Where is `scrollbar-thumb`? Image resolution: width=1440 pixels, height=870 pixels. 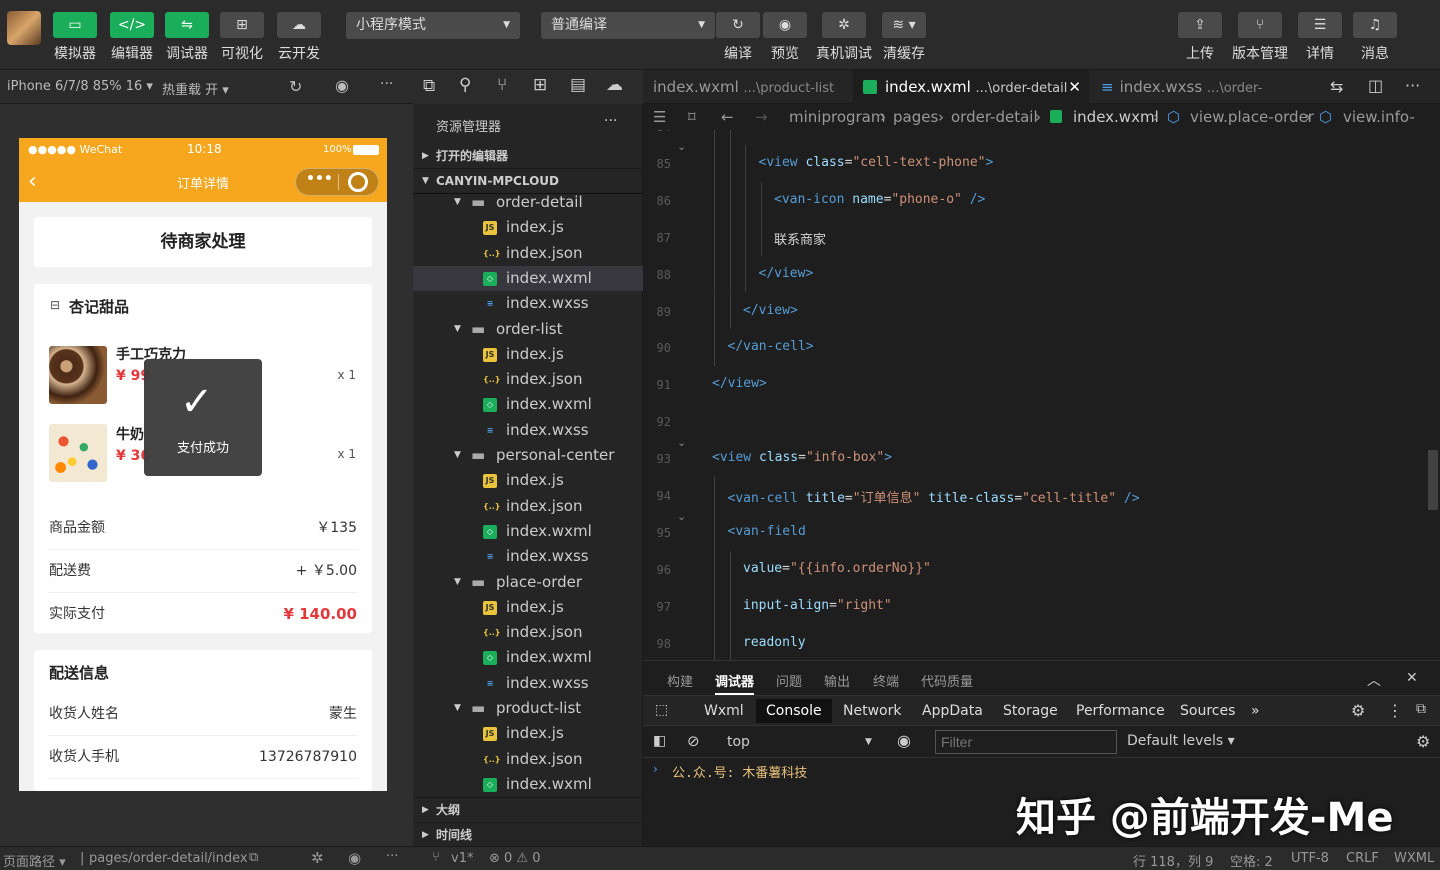 scrollbar-thumb is located at coordinates (1433, 480).